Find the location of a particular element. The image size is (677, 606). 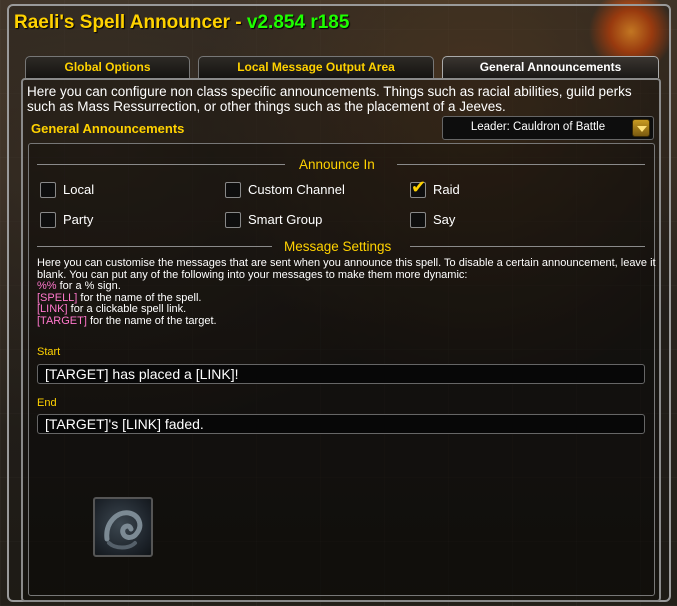

checkbox-label: Local is located at coordinates (79, 189).